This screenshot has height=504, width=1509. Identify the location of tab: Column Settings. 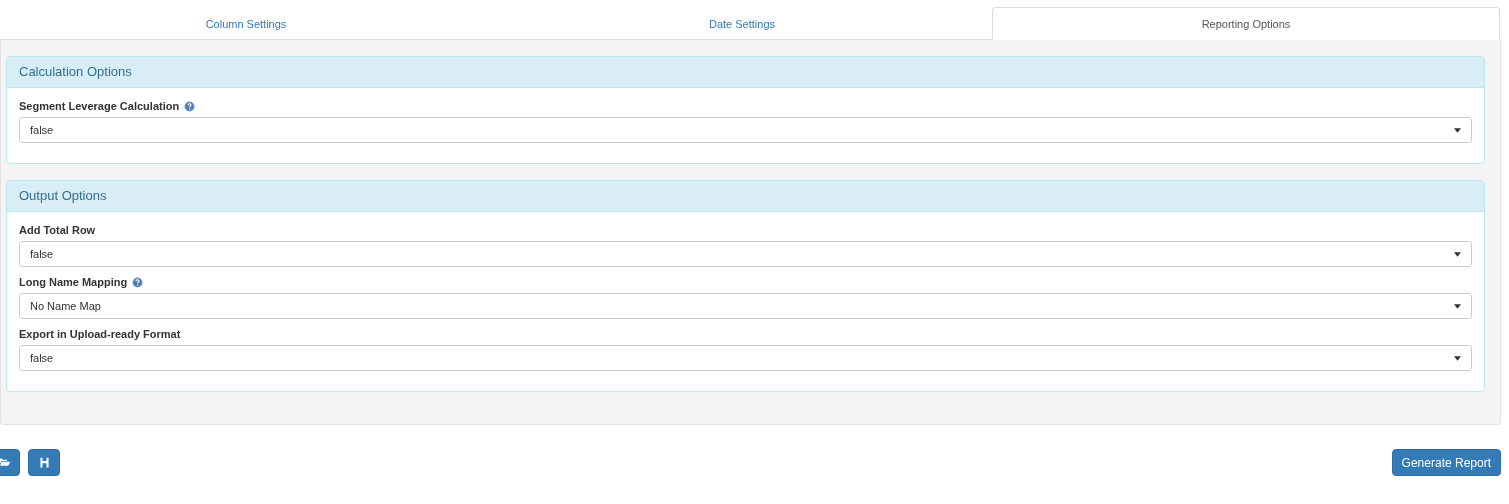
(246, 23).